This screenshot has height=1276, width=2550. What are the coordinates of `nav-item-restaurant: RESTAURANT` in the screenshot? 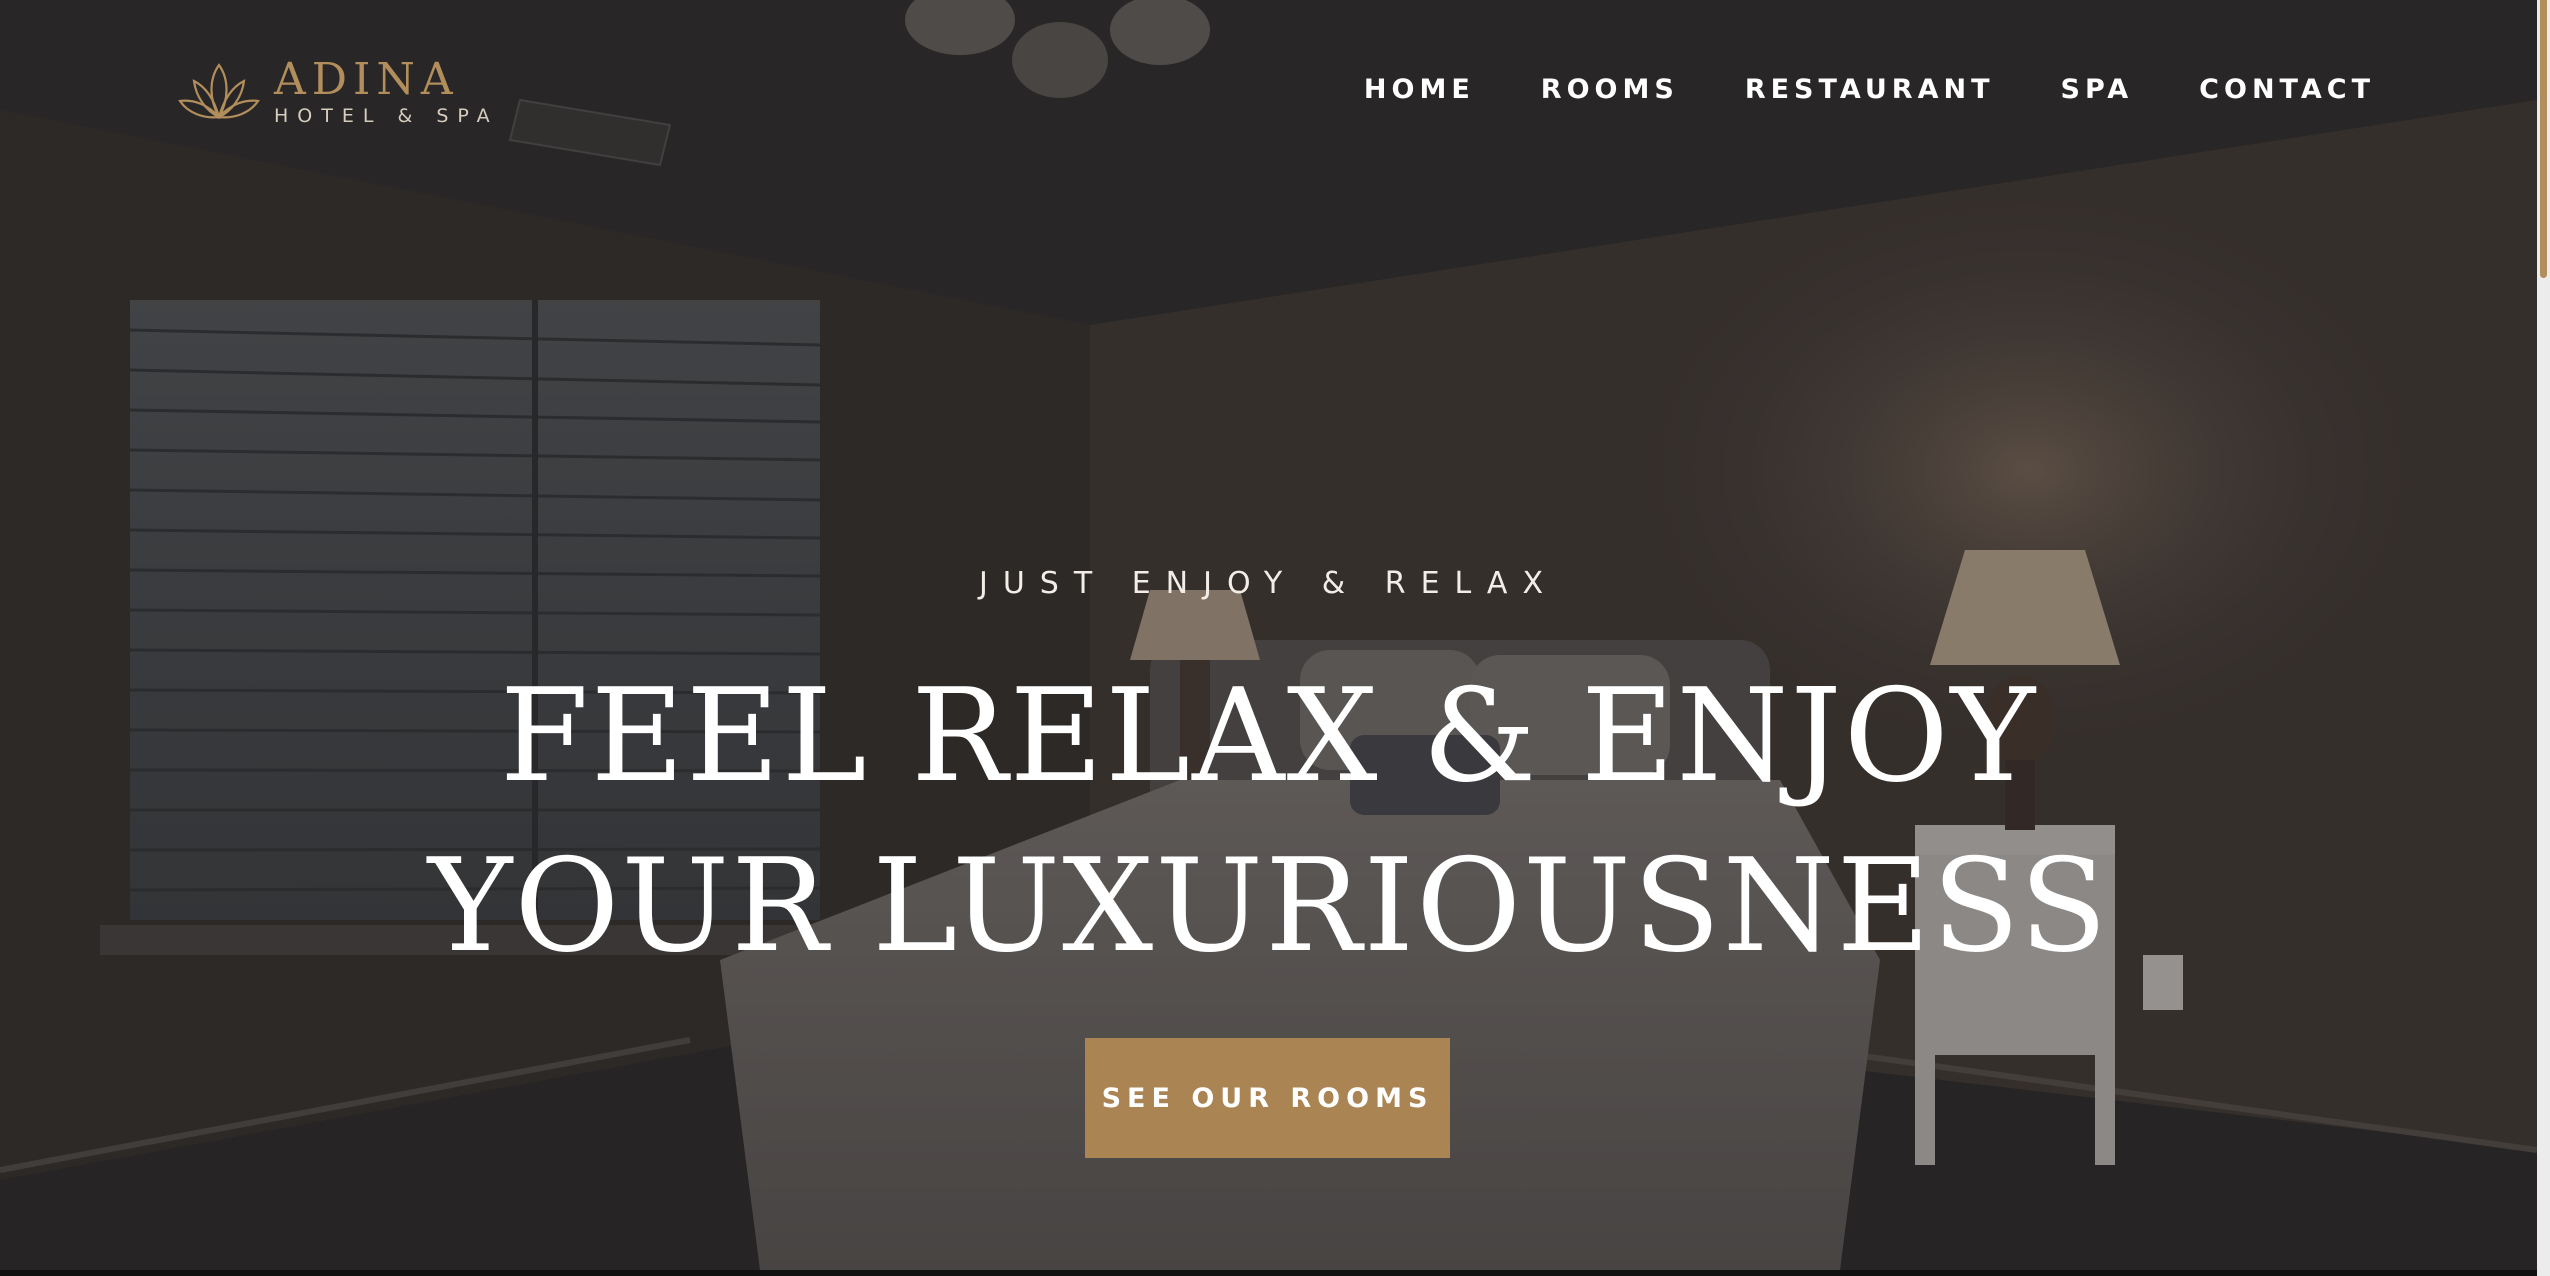 It's located at (1870, 89).